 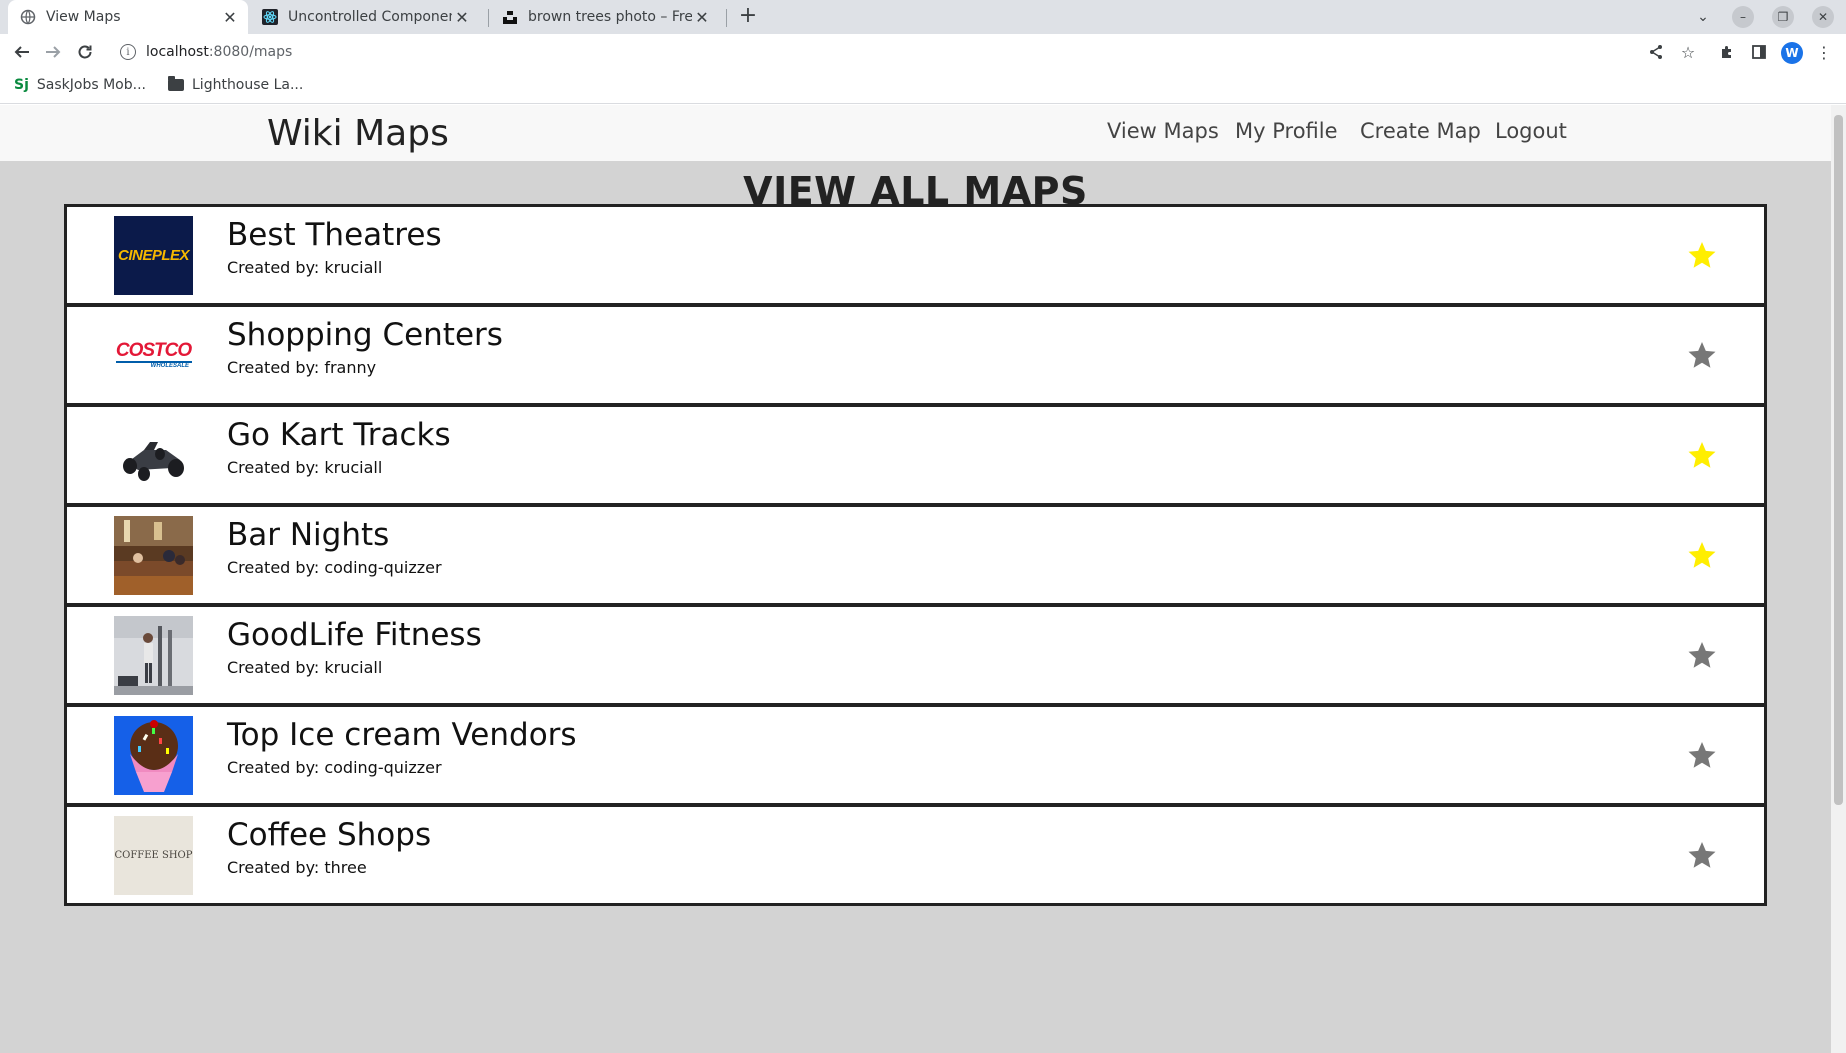 I want to click on thumb-text: COSTCO, so click(x=153, y=350).